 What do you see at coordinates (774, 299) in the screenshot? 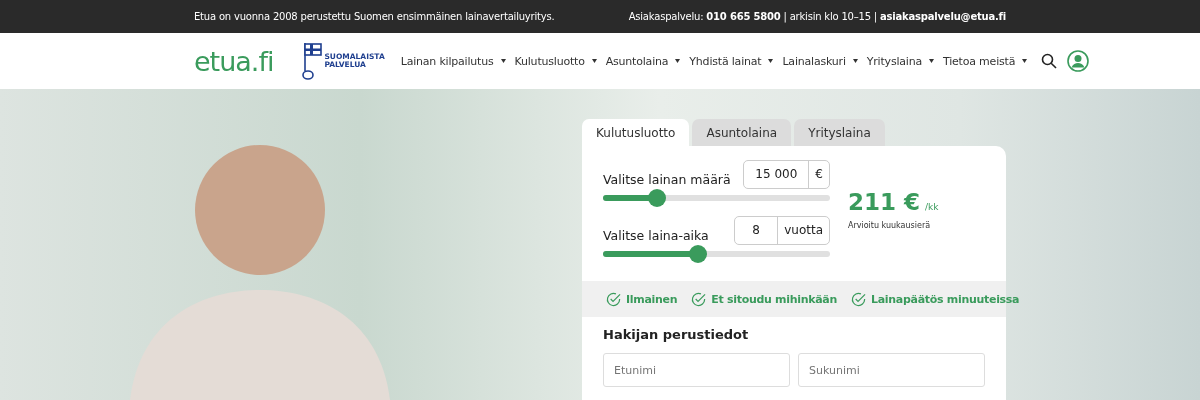
I see `benefit-text: Et sitoudu mihinkään` at bounding box center [774, 299].